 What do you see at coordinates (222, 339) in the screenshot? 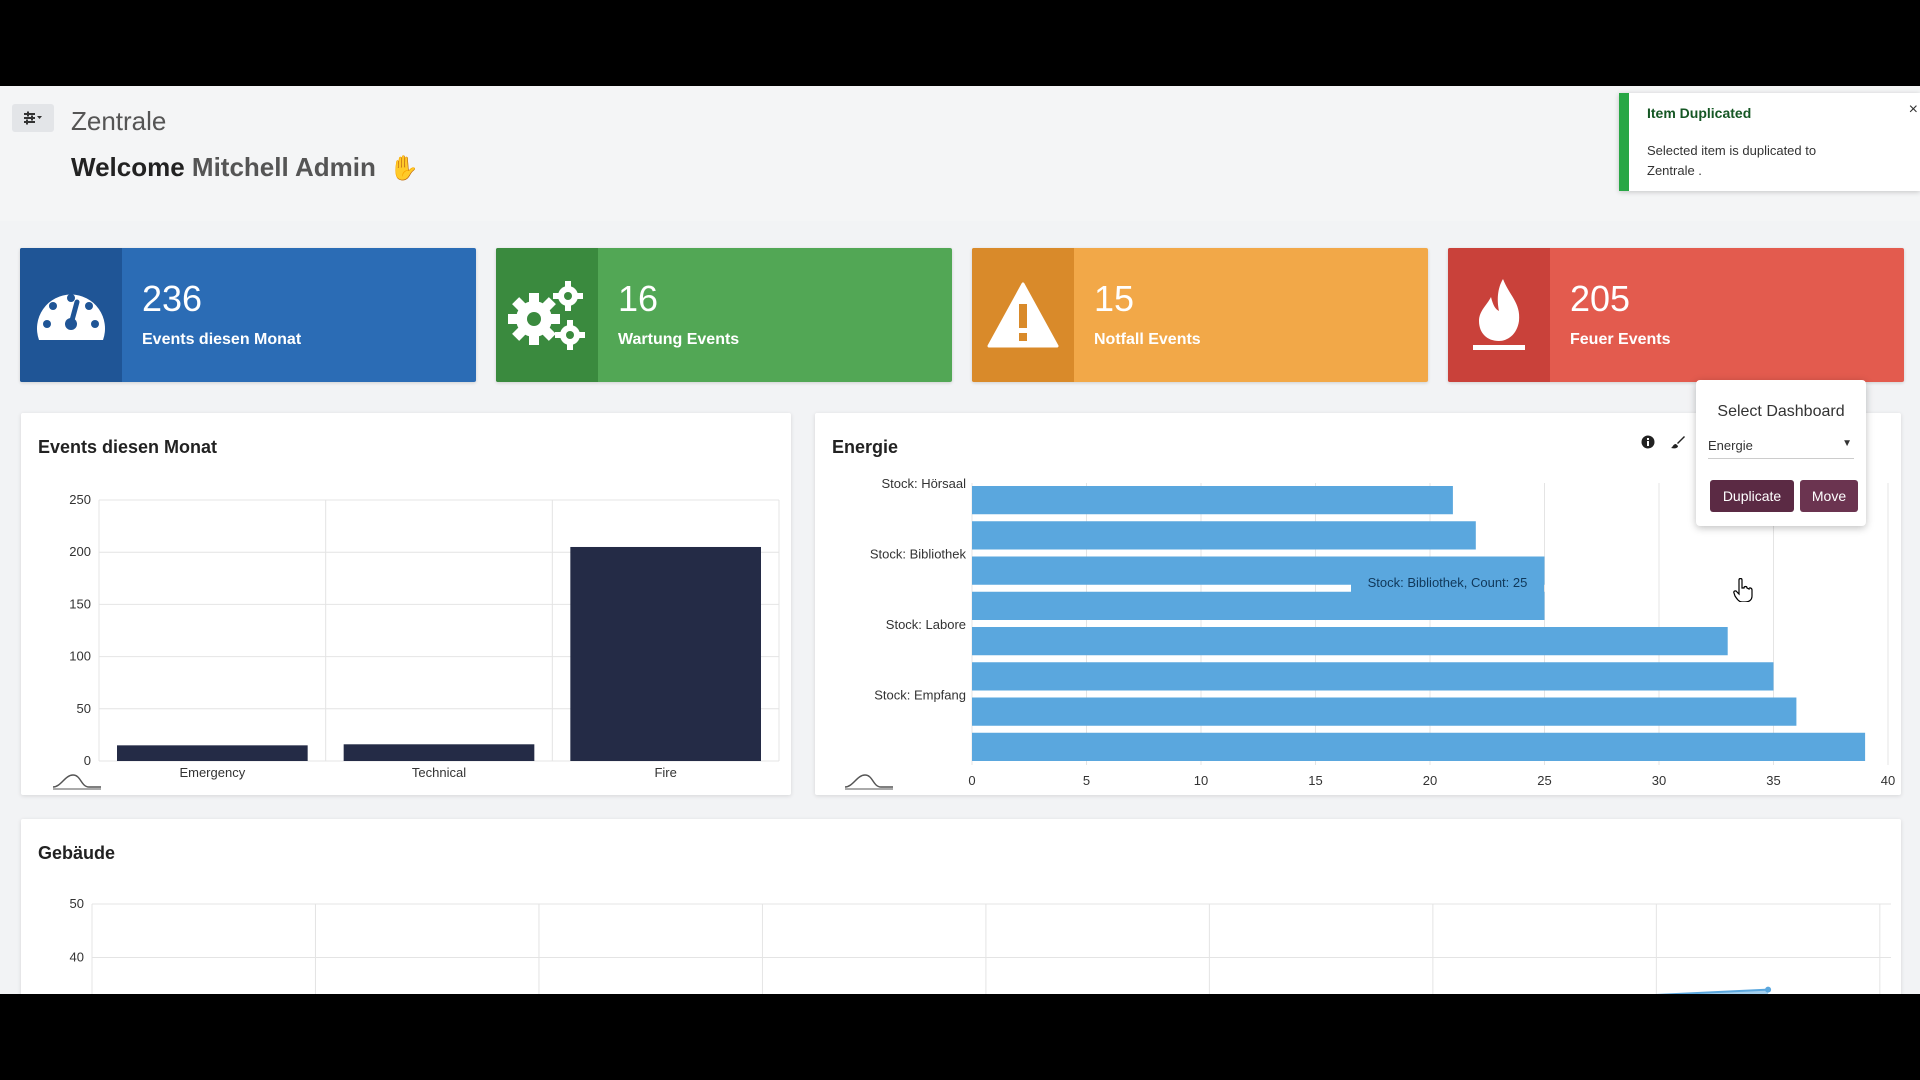
I see `kpi-label: Events diesen Monat` at bounding box center [222, 339].